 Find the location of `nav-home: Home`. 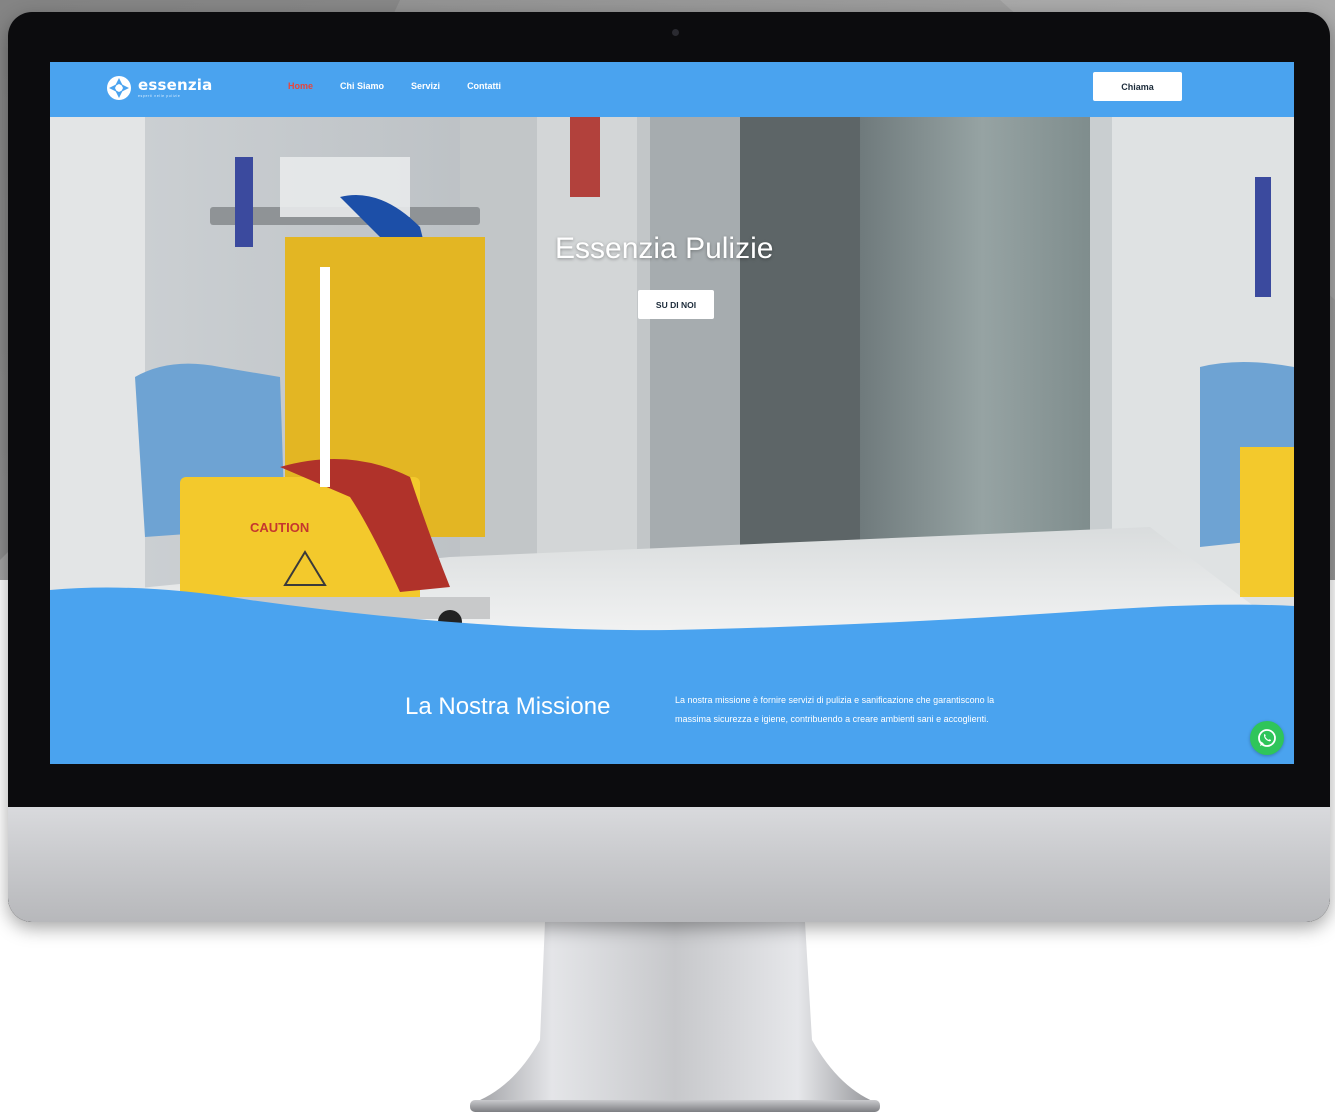

nav-home: Home is located at coordinates (300, 86).